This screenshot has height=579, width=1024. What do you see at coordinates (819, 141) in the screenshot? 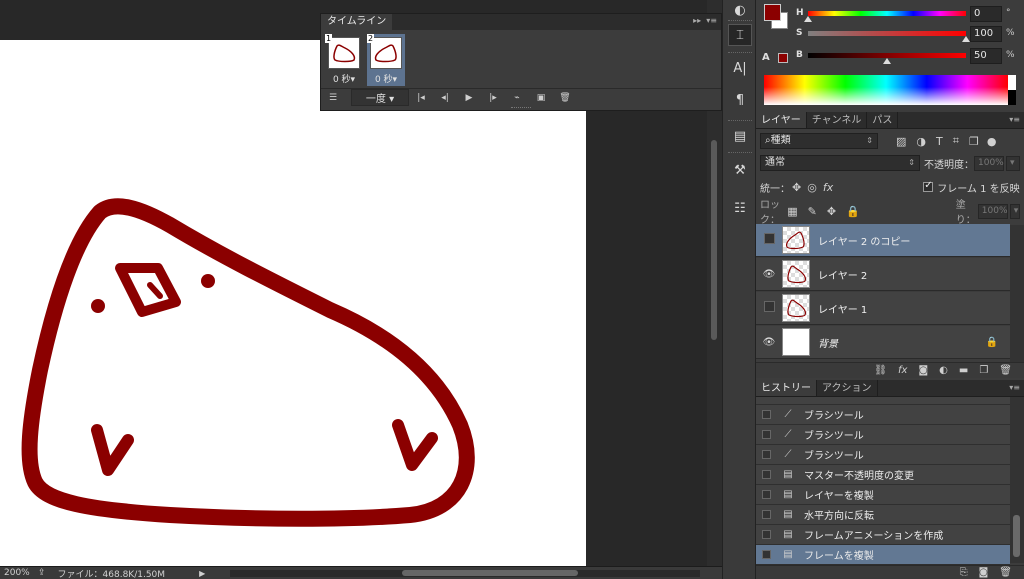
I see `layer-filter-kind-dropdown: ⌕種類 ⇕` at bounding box center [819, 141].